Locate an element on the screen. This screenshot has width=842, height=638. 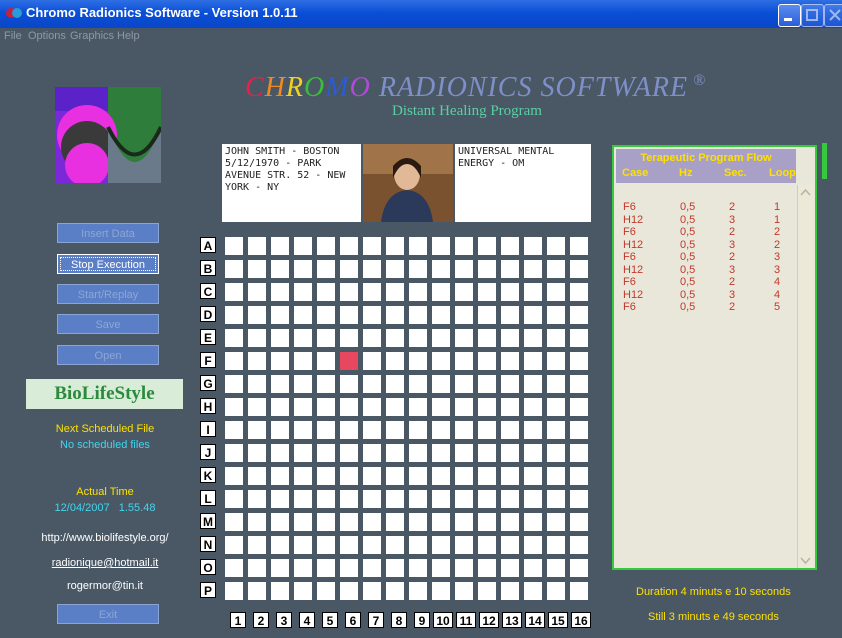
menu-file: File is located at coordinates (13, 36).